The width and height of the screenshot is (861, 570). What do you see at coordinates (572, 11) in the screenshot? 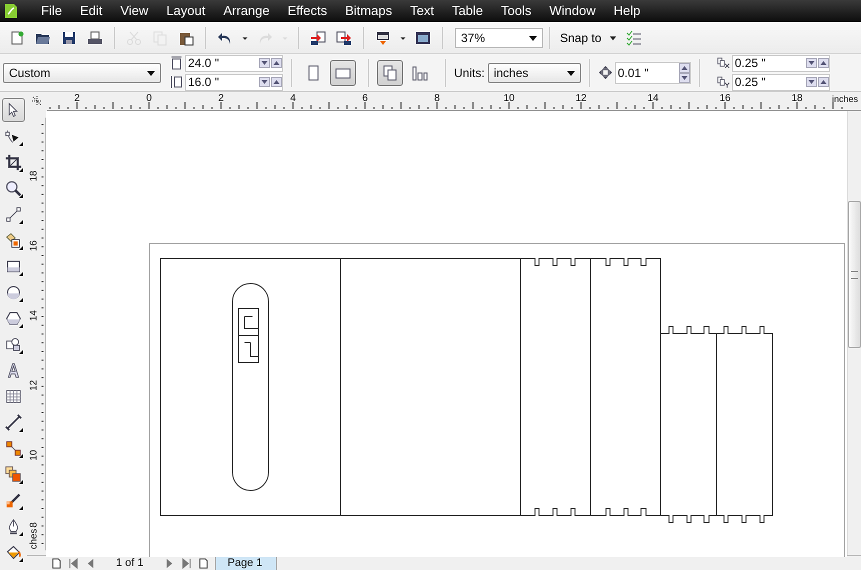
I see `menu-item: Window` at bounding box center [572, 11].